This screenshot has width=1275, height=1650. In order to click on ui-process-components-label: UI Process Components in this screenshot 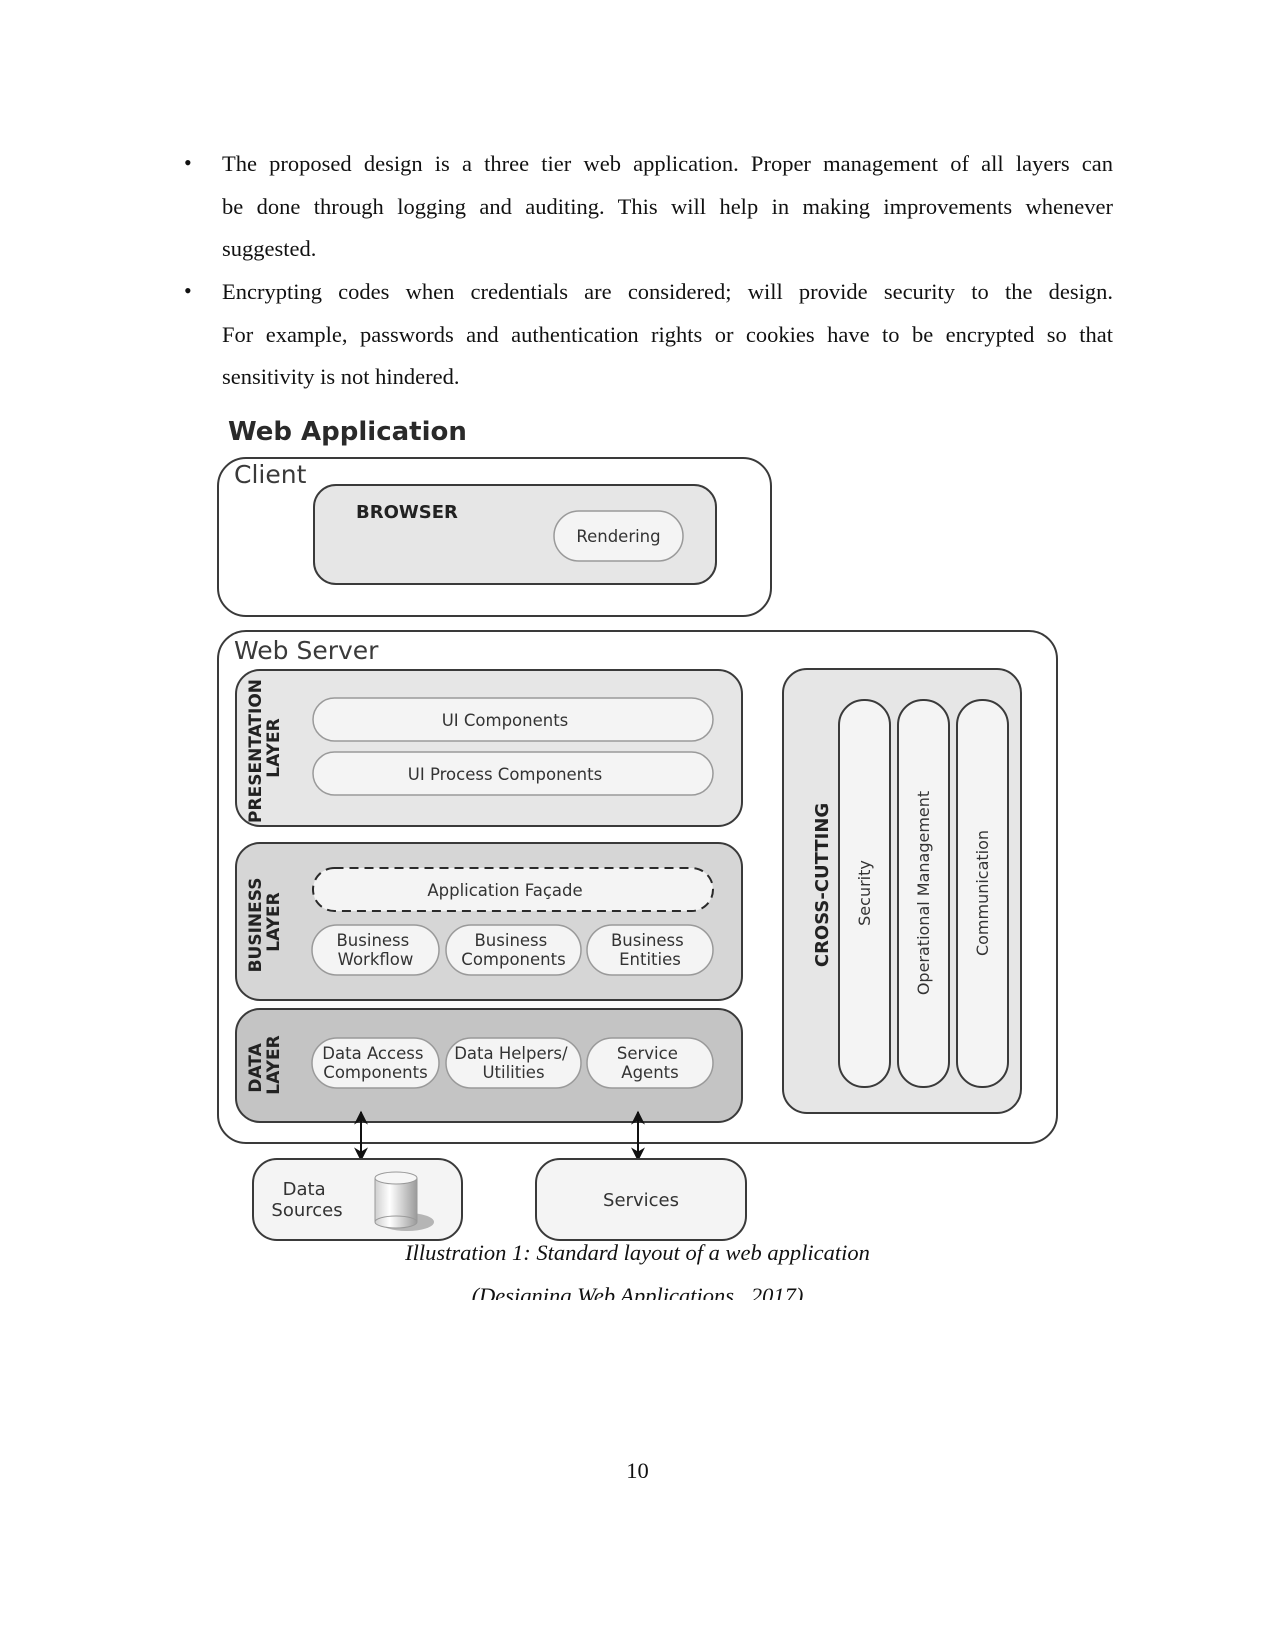, I will do `click(505, 774)`.